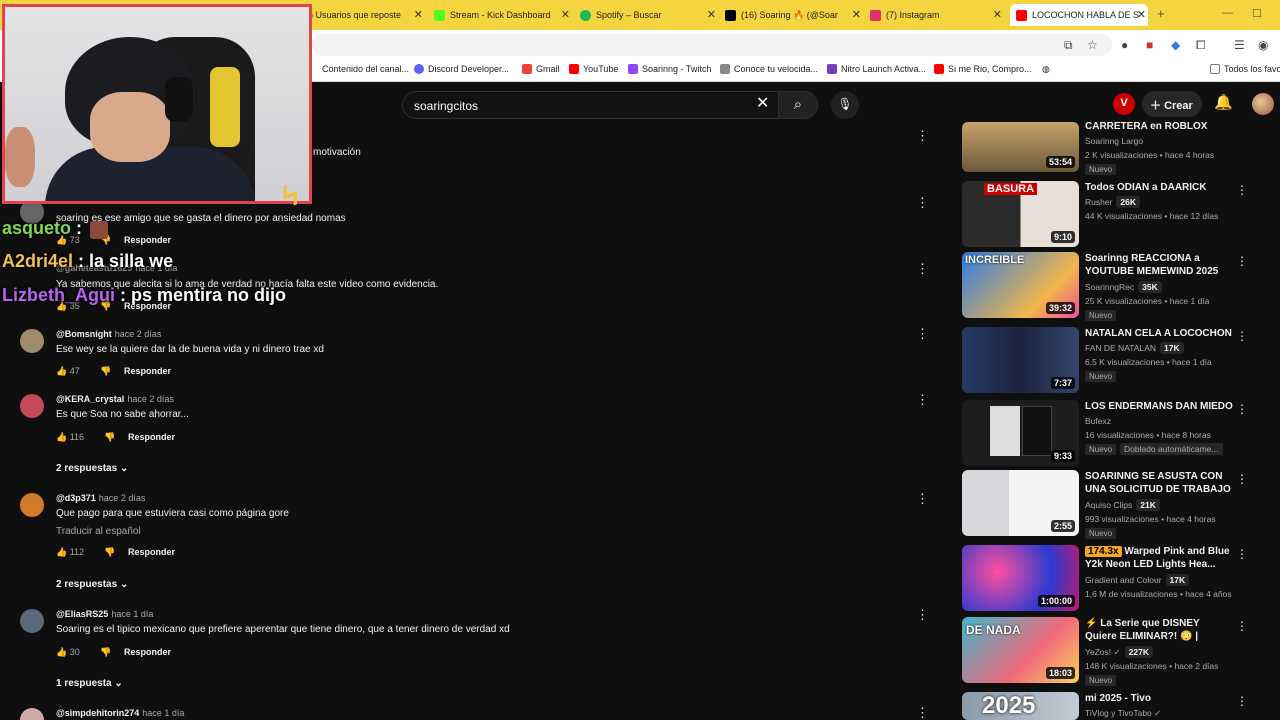 The width and height of the screenshot is (1280, 720). I want to click on video-thumbnail: INCREIBLE 39:32, so click(1020, 285).